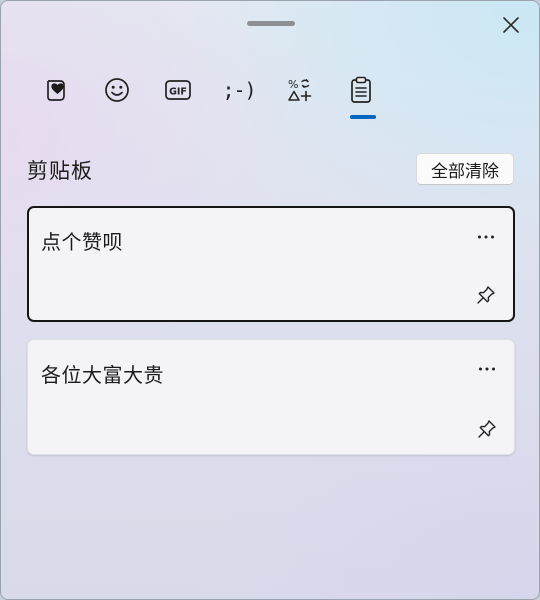 The width and height of the screenshot is (540, 600). I want to click on clipboard-item-text: 各位大富大贵, so click(102, 375).